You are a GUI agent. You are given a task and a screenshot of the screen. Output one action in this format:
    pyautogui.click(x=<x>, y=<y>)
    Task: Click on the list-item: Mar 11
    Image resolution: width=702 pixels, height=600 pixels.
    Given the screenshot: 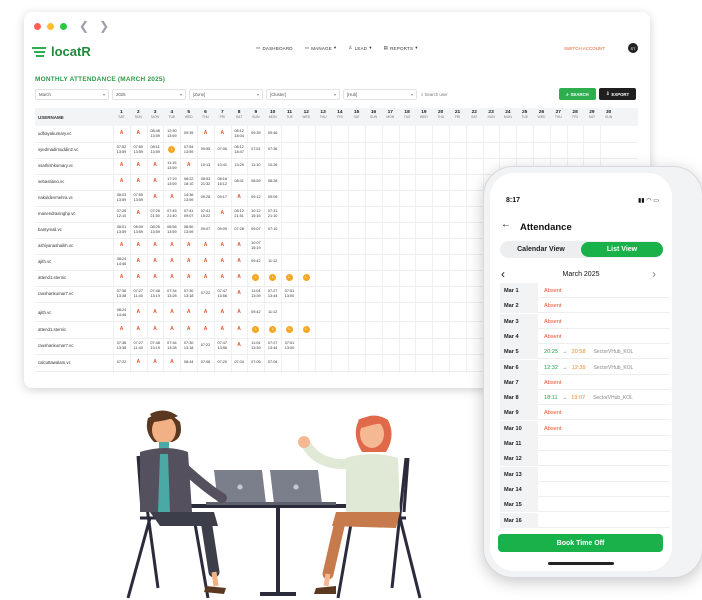 What is the action you would take?
    pyautogui.click(x=585, y=443)
    